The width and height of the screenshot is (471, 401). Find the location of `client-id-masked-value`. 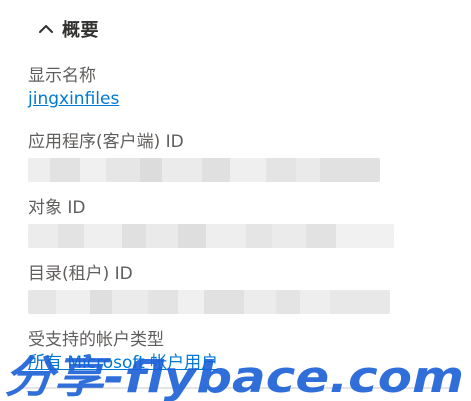

client-id-masked-value is located at coordinates (204, 170).